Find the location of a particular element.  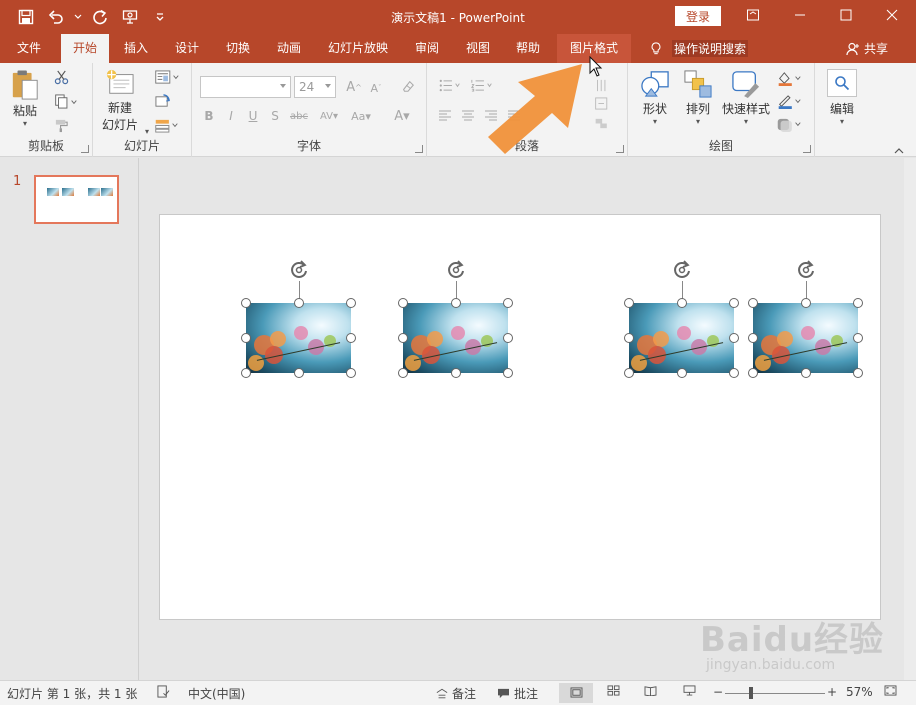

align-right-icon is located at coordinates (491, 116).